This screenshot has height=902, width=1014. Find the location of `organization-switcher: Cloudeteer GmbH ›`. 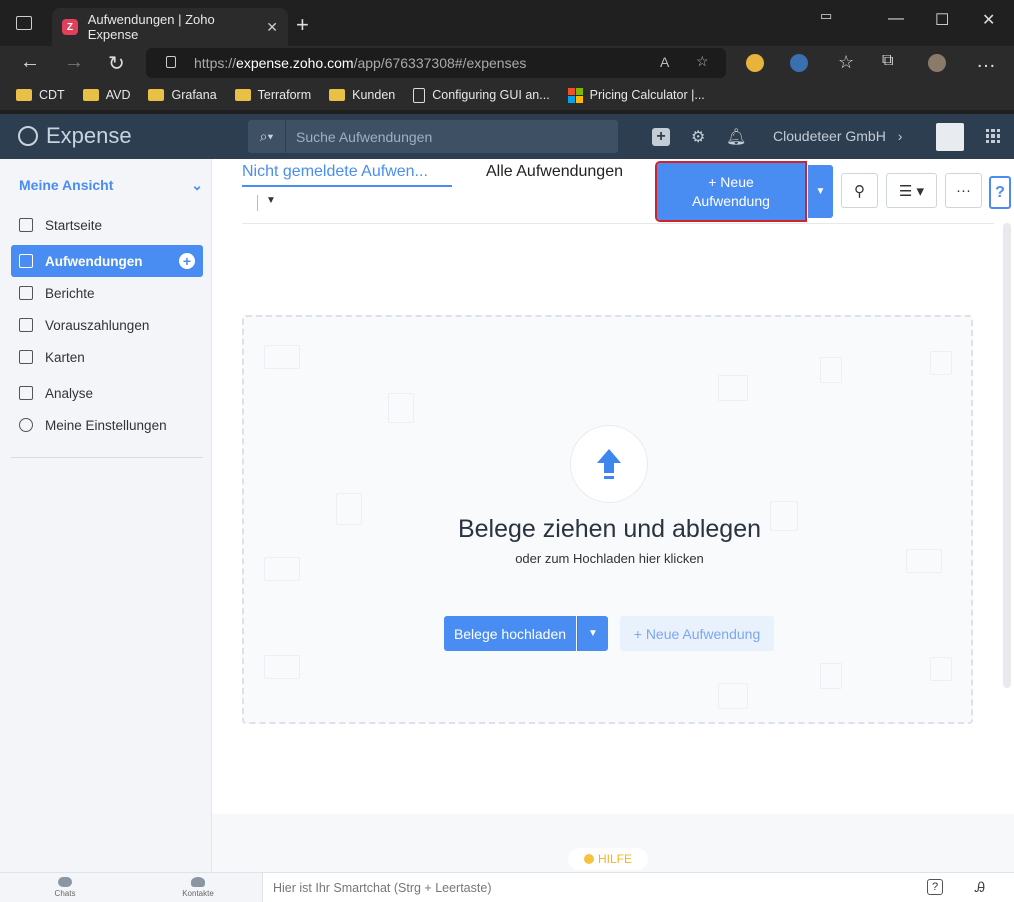

organization-switcher: Cloudeteer GmbH › is located at coordinates (837, 136).